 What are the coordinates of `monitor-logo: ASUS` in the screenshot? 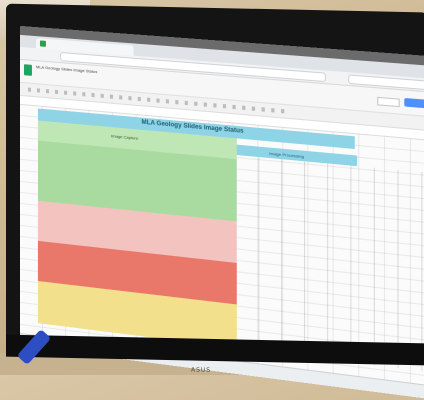 It's located at (201, 370).